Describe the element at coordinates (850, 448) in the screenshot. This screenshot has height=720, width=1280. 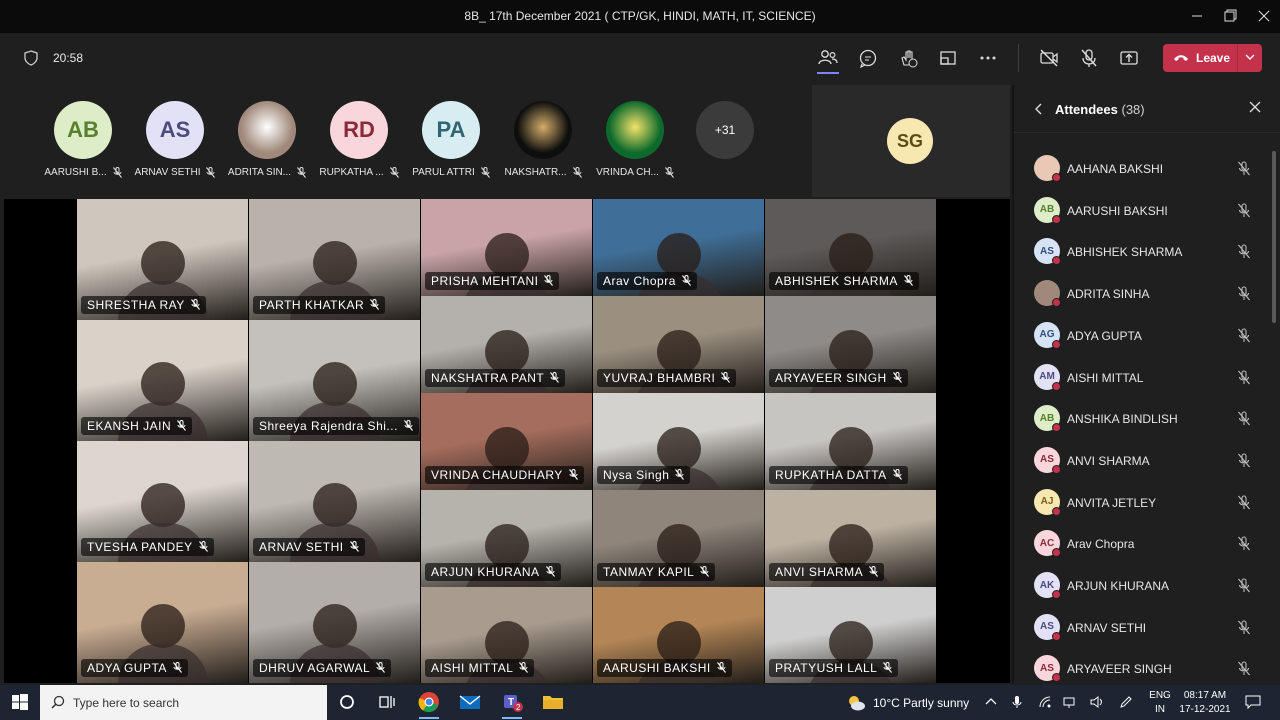
I see `participant-video` at that location.